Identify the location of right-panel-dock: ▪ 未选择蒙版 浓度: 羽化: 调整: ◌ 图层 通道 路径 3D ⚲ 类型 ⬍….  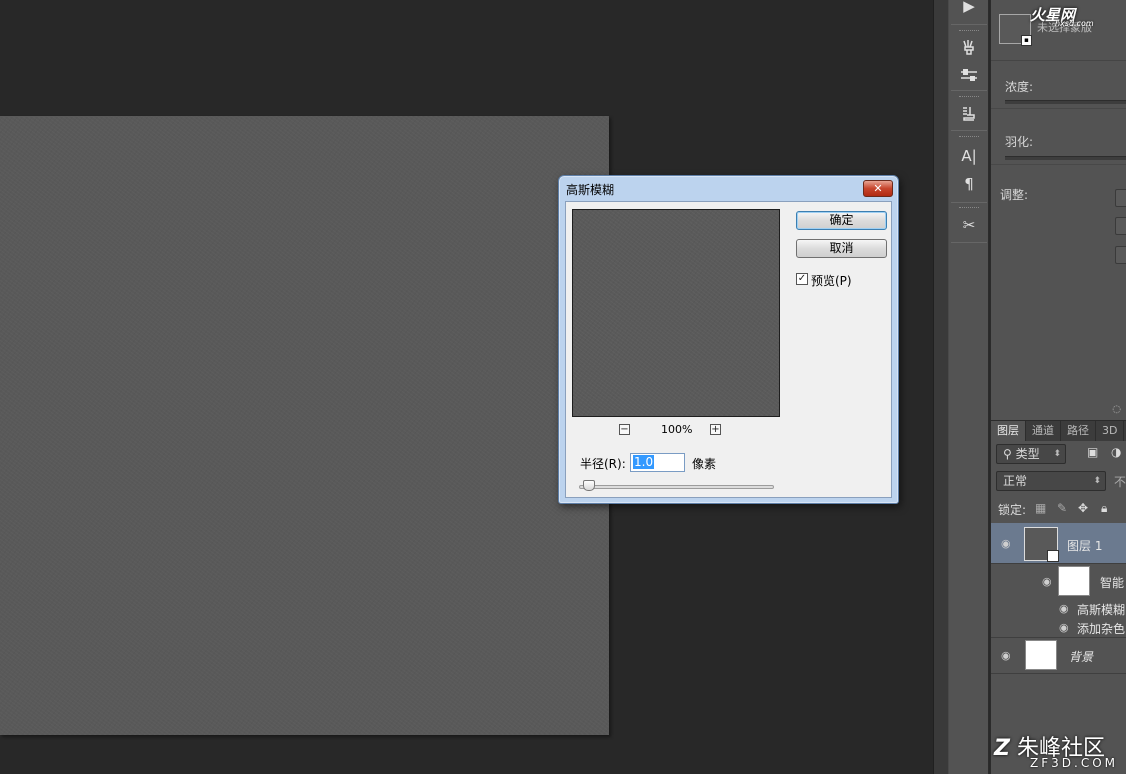
(1058, 387).